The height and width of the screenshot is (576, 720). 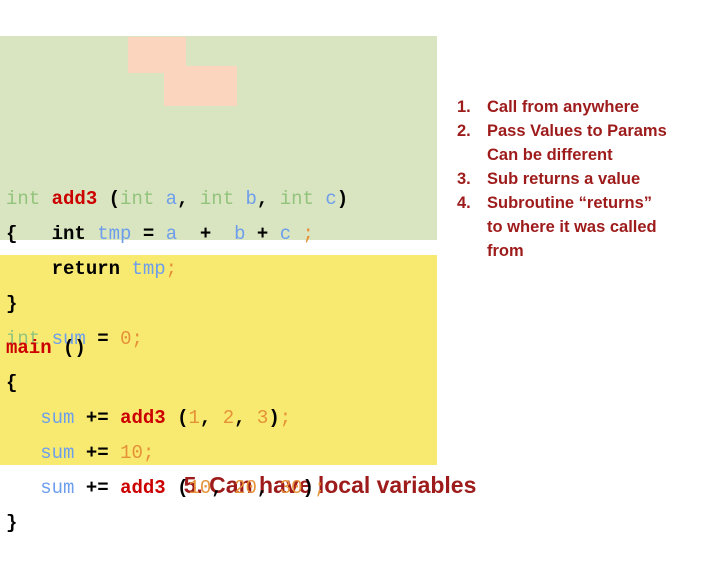 What do you see at coordinates (550, 155) in the screenshot?
I see `note-continuation: Can be different` at bounding box center [550, 155].